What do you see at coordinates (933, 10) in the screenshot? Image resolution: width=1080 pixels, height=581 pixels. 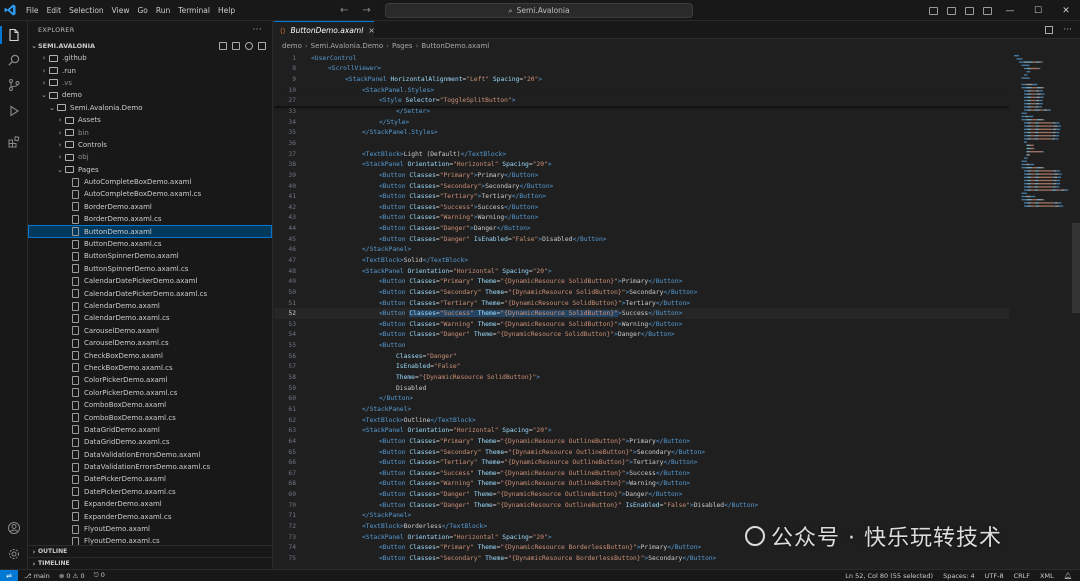 I see `toggle-sidebar-icon` at bounding box center [933, 10].